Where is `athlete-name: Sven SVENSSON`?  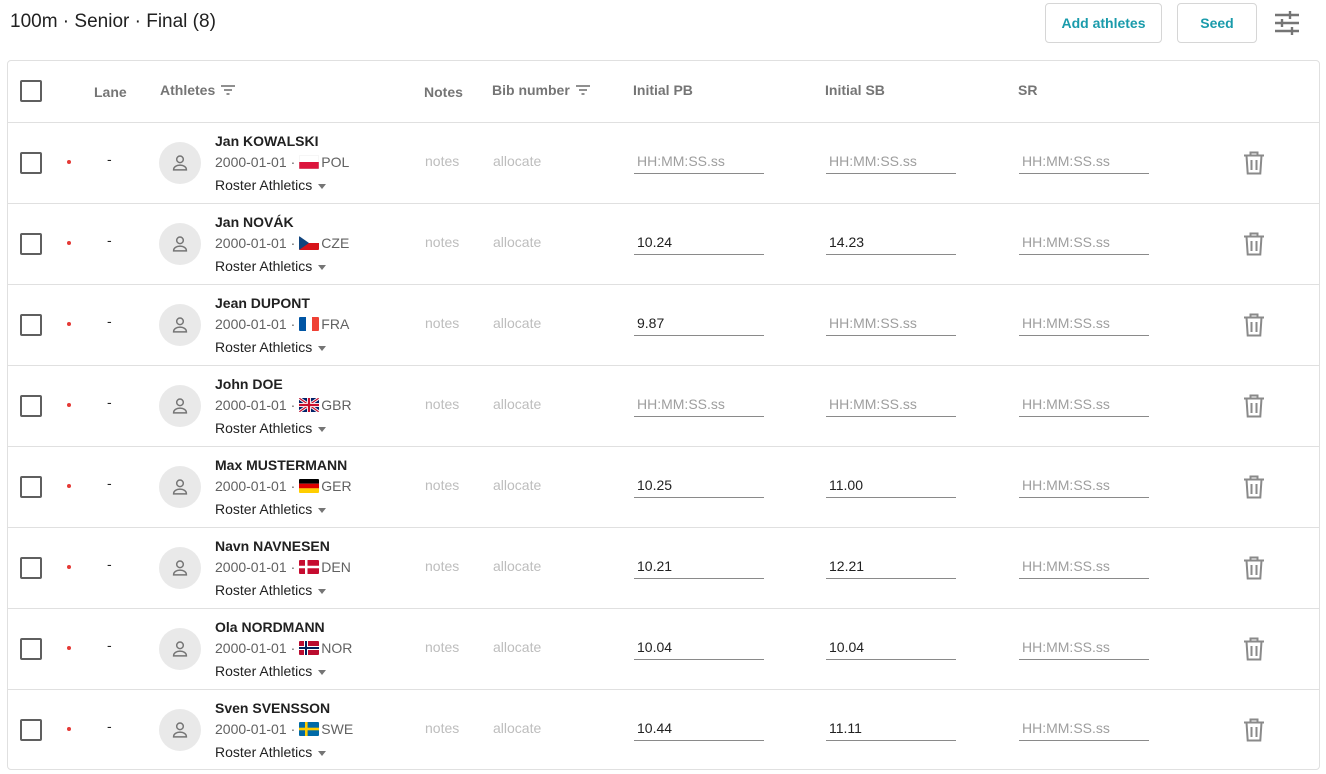 athlete-name: Sven SVENSSON is located at coordinates (272, 708).